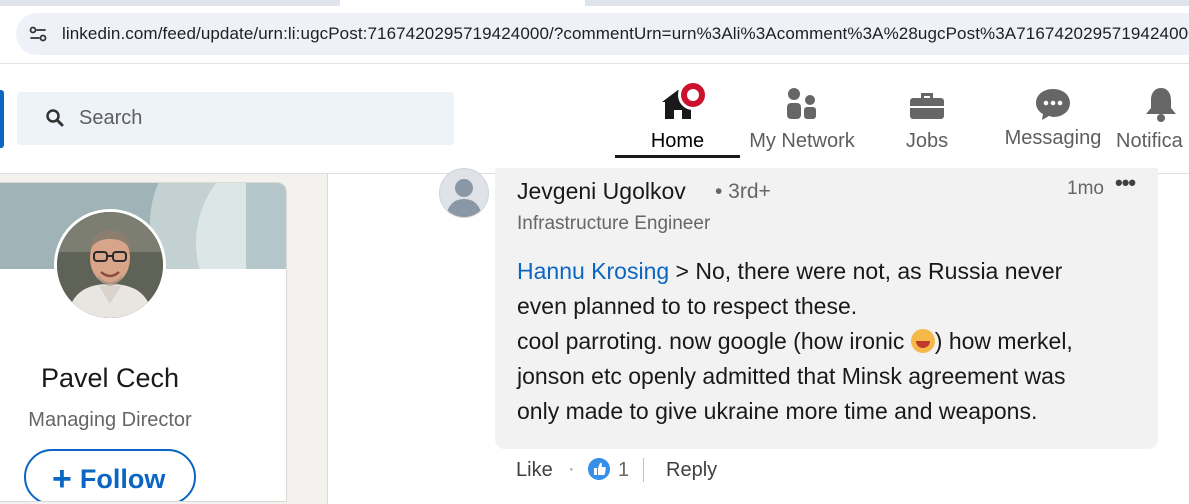 This screenshot has width=1189, height=504. What do you see at coordinates (462, 3) in the screenshot?
I see `active-tab` at bounding box center [462, 3].